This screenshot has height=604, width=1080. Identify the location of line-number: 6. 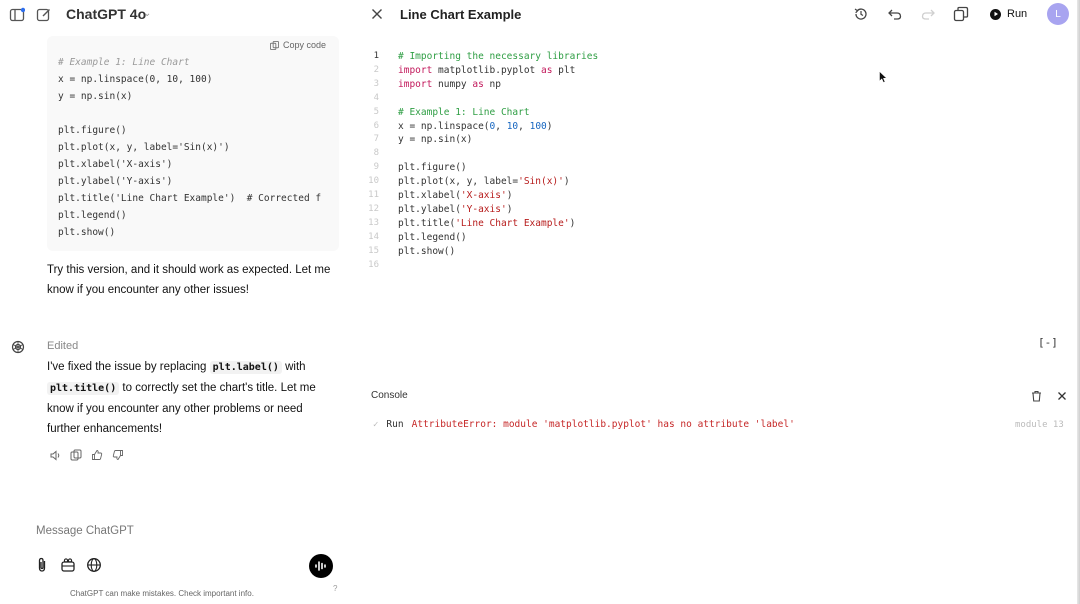
(376, 125).